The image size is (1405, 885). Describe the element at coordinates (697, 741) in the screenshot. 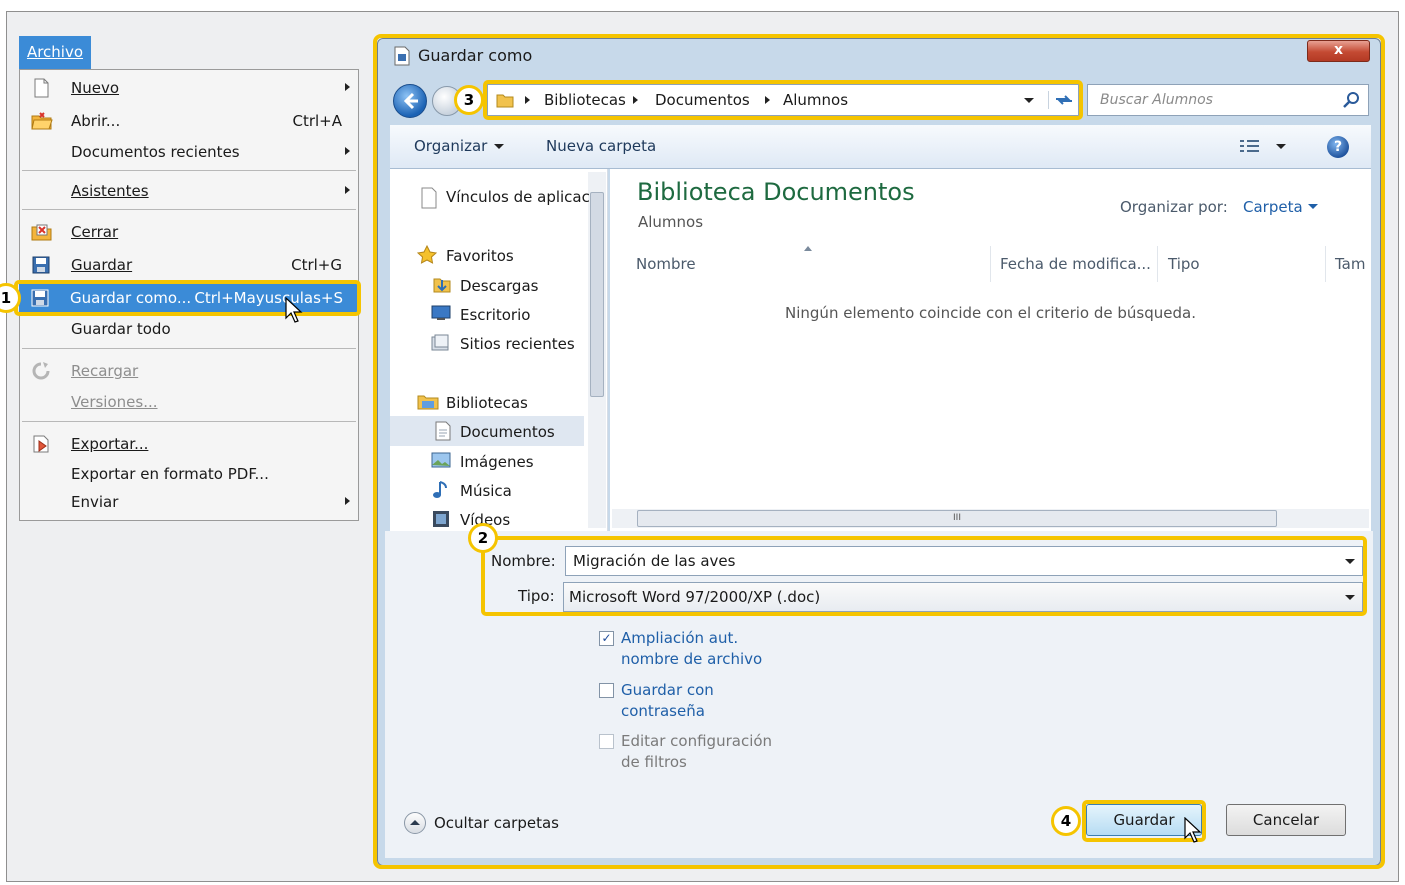

I see `filter-settings-label-line1: Editar configuración` at that location.